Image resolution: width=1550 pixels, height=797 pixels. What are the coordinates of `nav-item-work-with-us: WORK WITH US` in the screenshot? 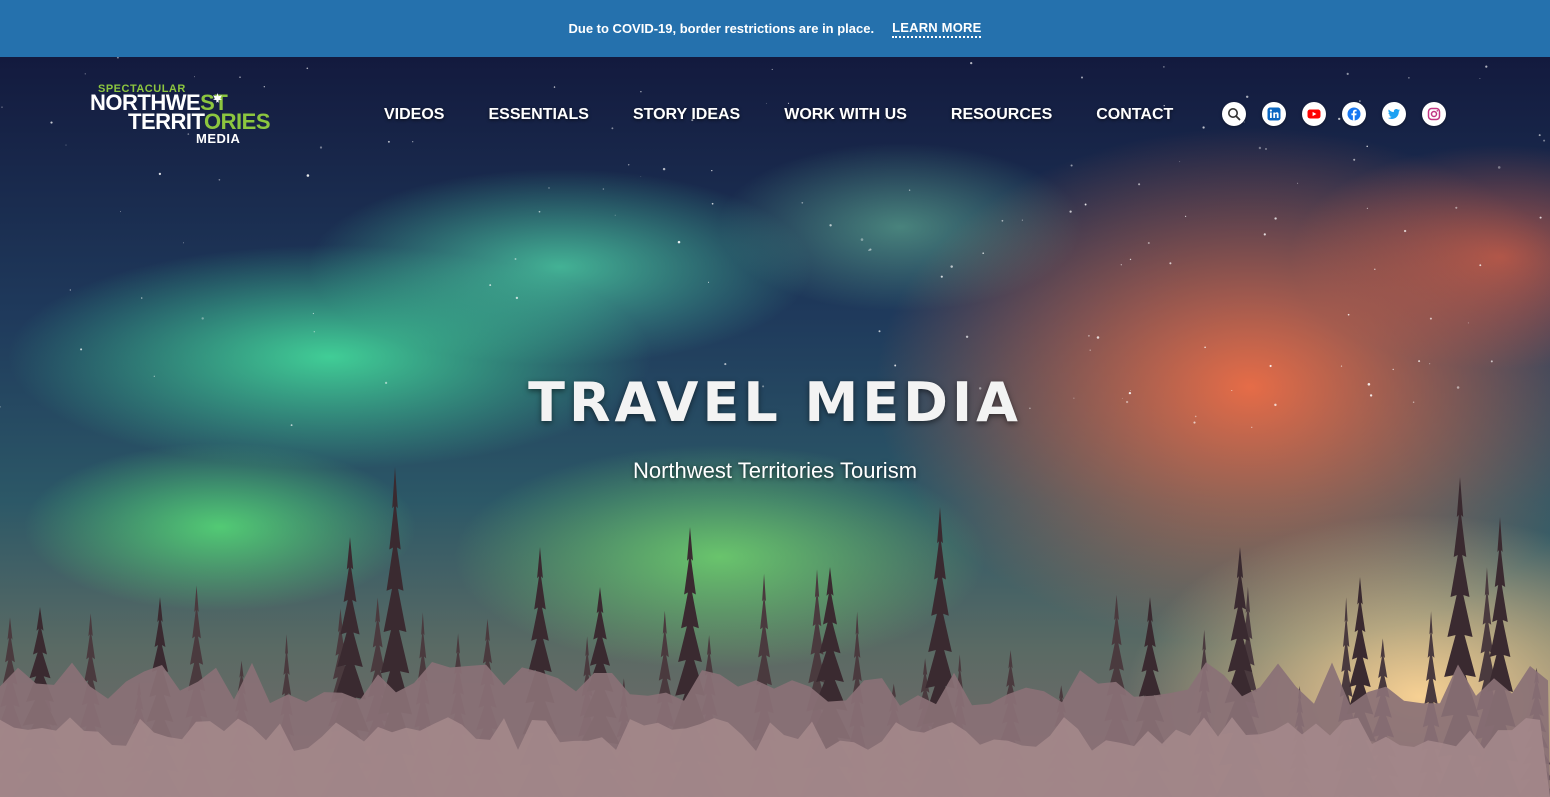 It's located at (845, 115).